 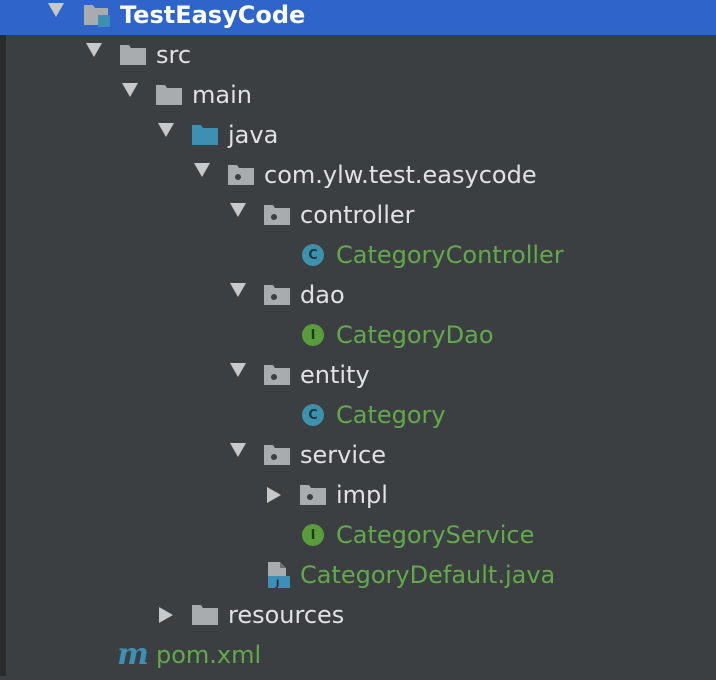 I want to click on tree-item-label: com.ylw.test.easycode, so click(x=400, y=175).